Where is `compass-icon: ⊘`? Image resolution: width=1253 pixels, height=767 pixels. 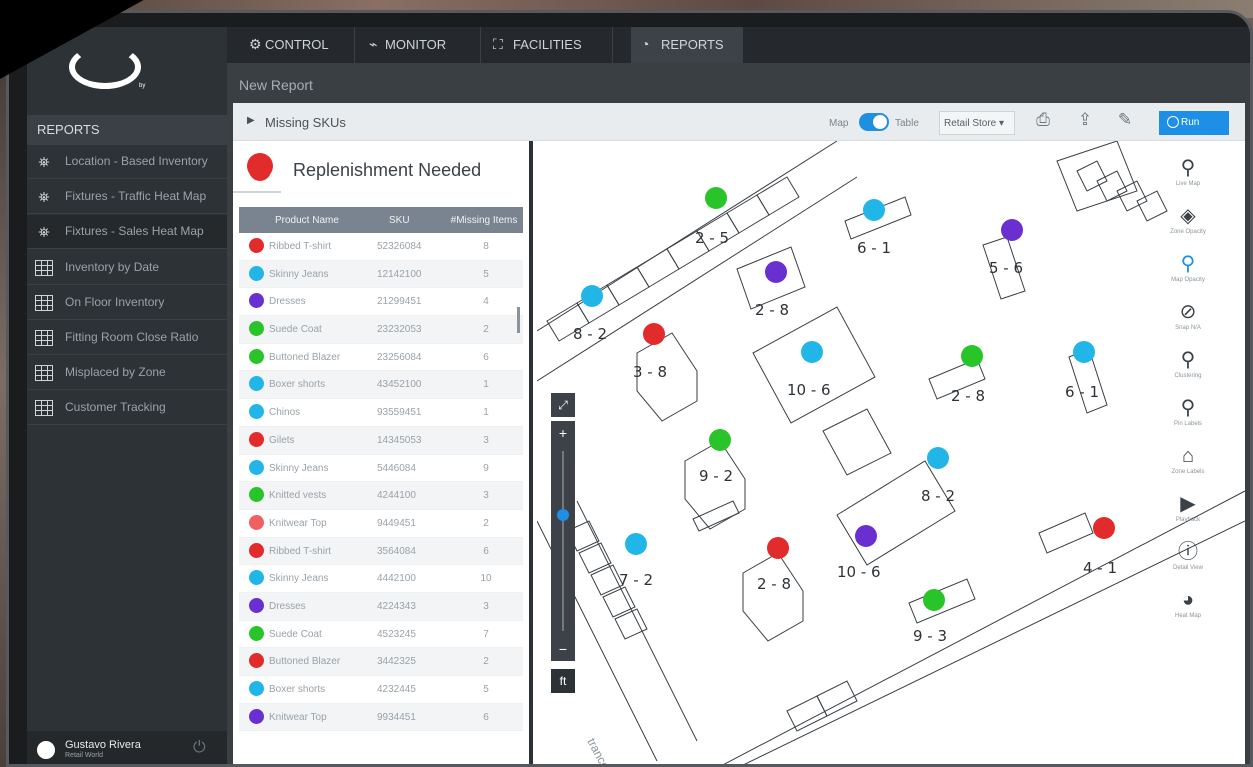
compass-icon: ⊘ is located at coordinates (1188, 312).